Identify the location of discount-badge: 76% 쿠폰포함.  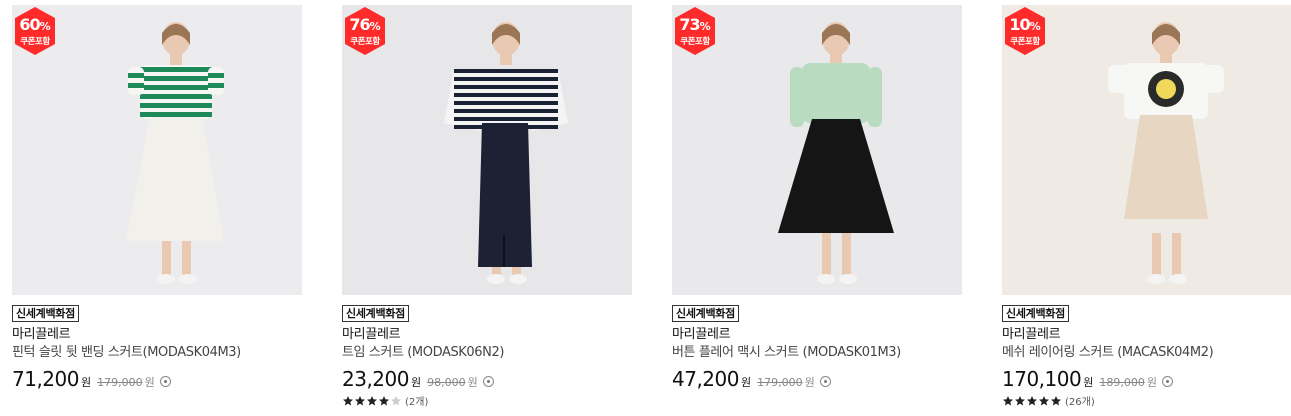
(365, 31).